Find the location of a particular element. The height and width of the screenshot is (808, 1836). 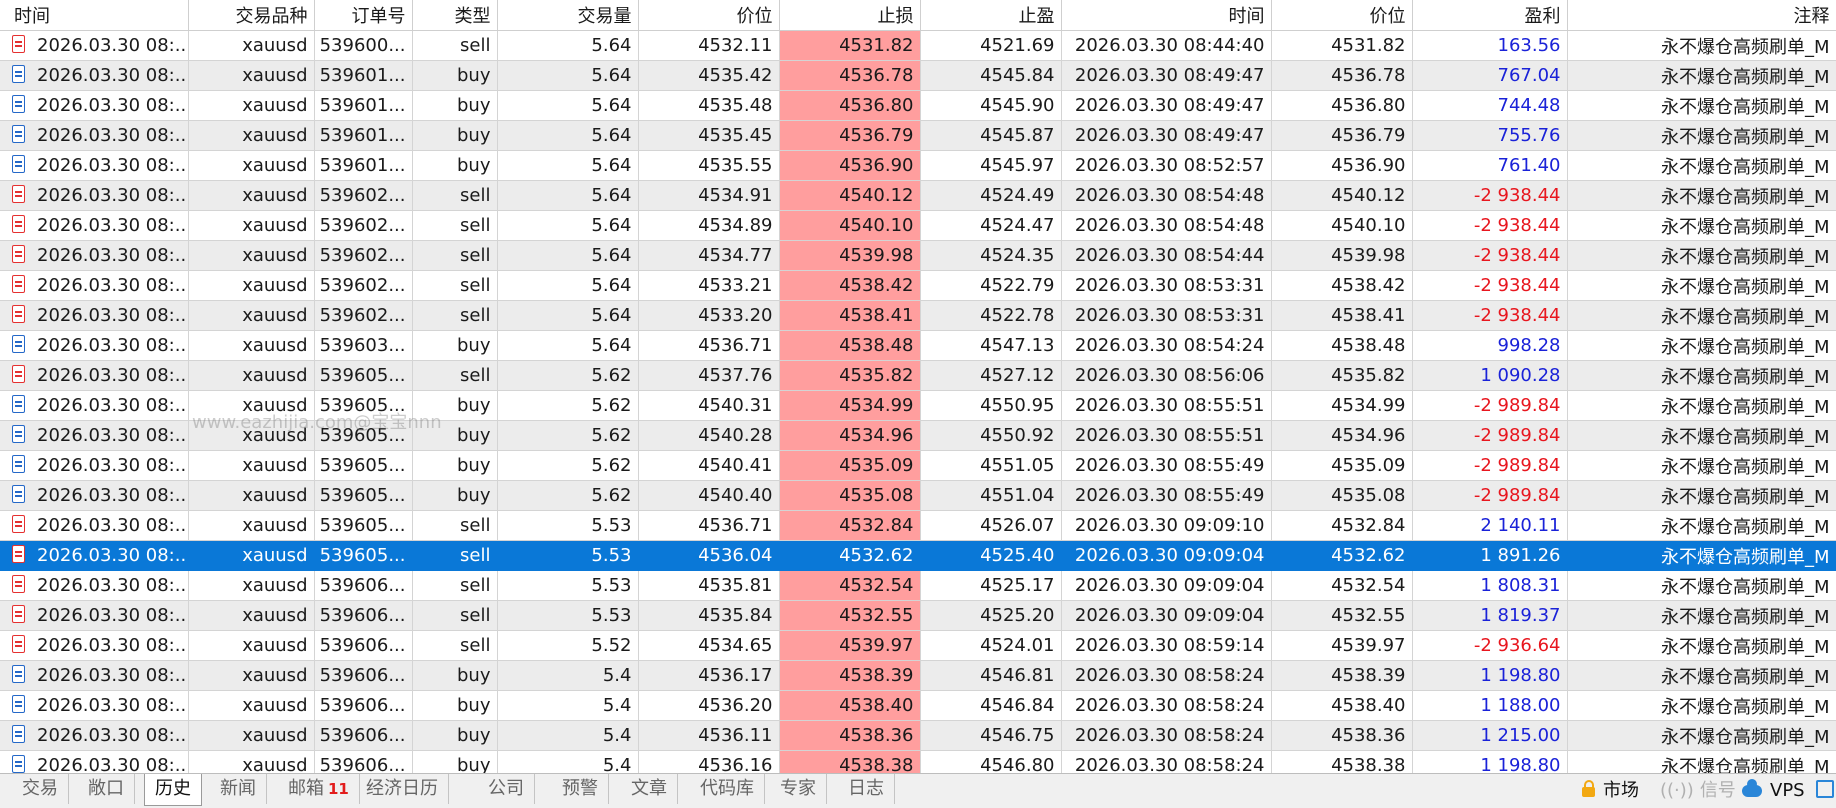

header-col-comment: 注释 is located at coordinates (1701, 15).